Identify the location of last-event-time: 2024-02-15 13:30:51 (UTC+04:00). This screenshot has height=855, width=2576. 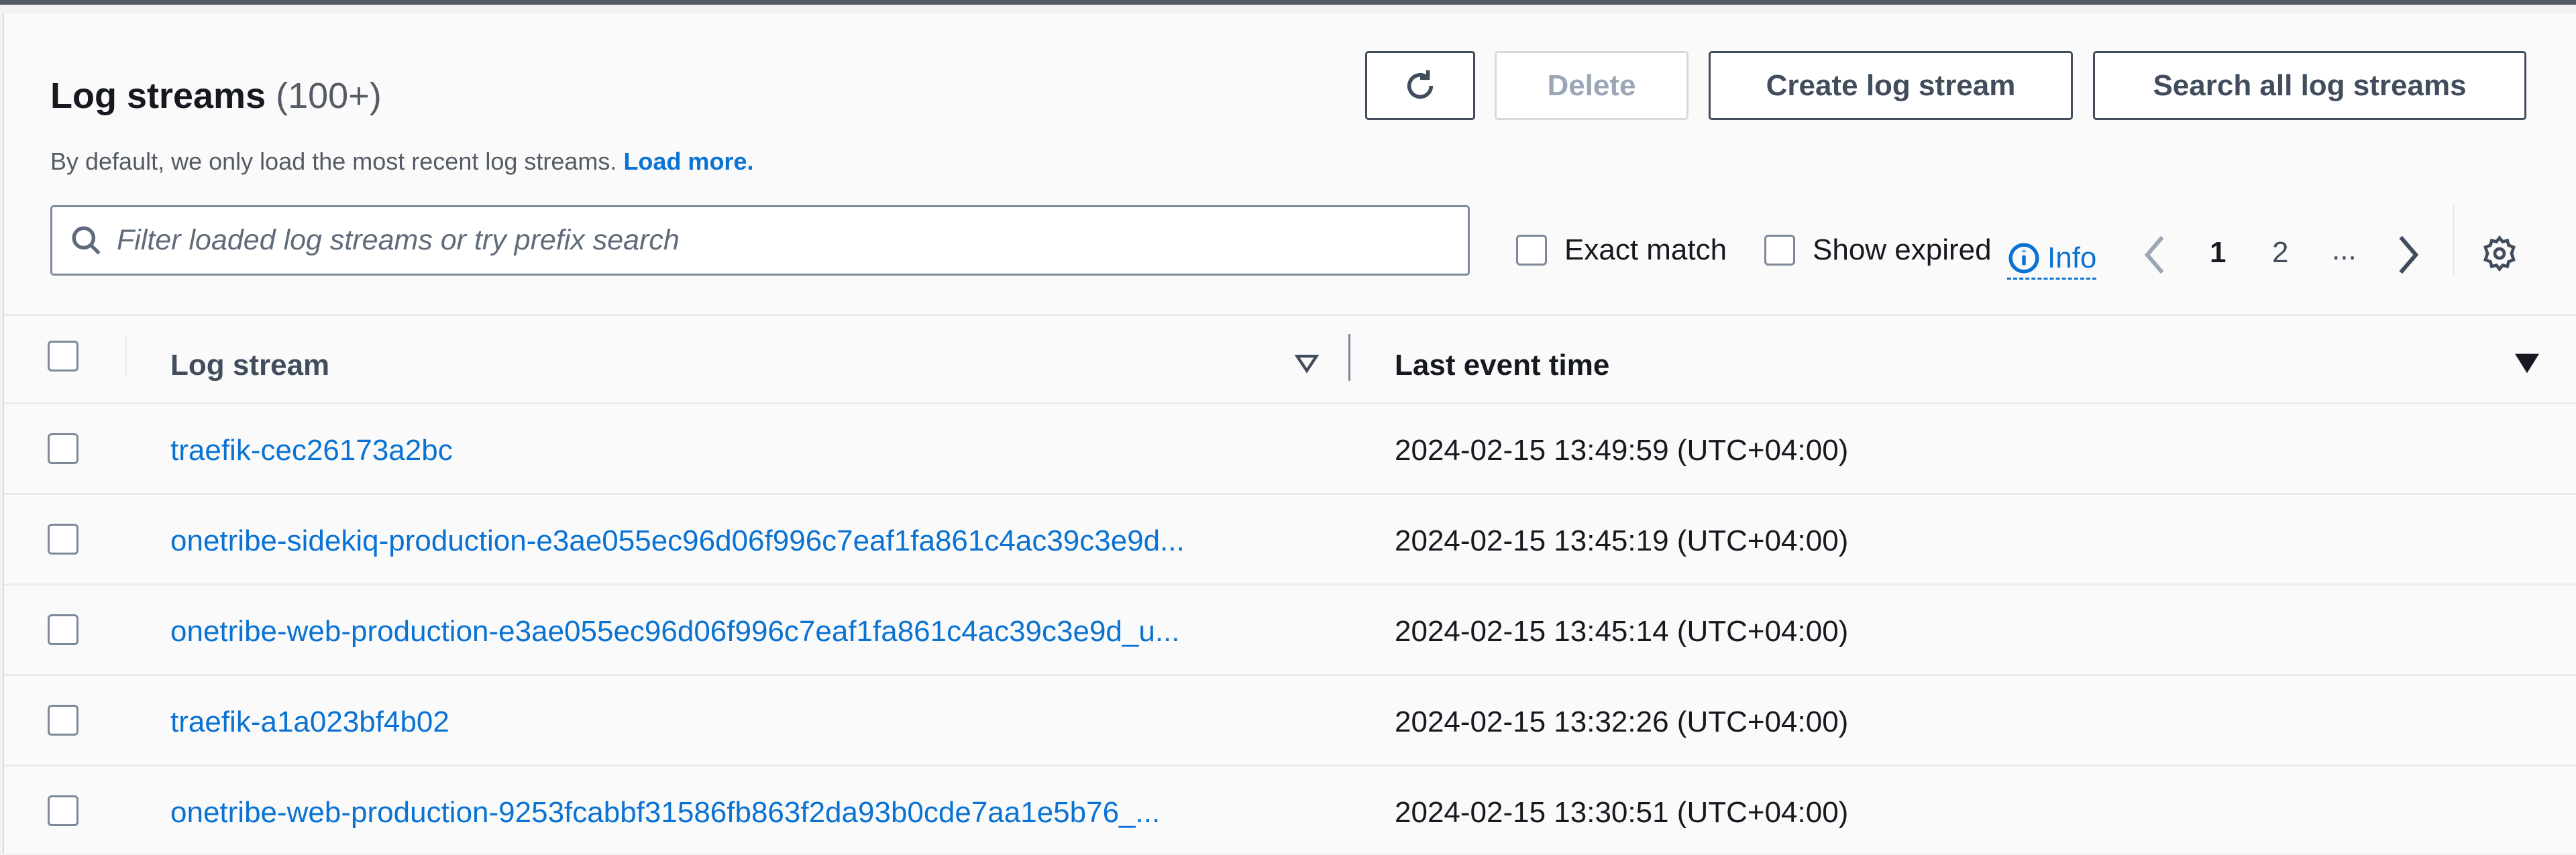
(1622, 812).